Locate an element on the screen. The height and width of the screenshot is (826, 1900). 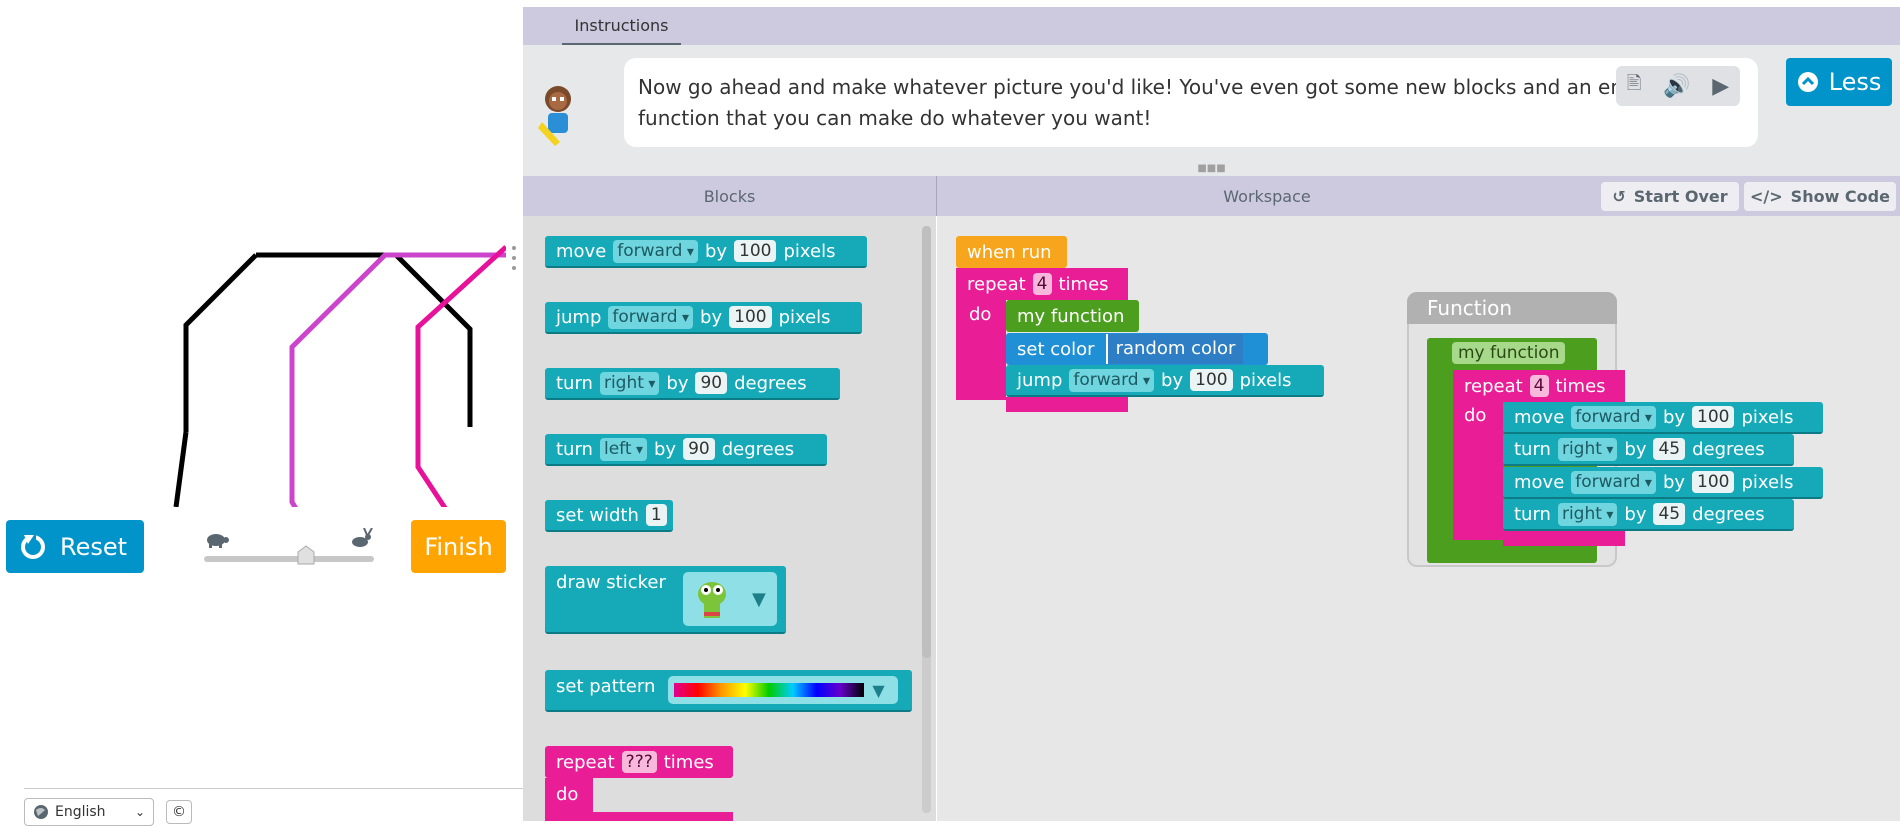
repeat-footer is located at coordinates (1067, 404).